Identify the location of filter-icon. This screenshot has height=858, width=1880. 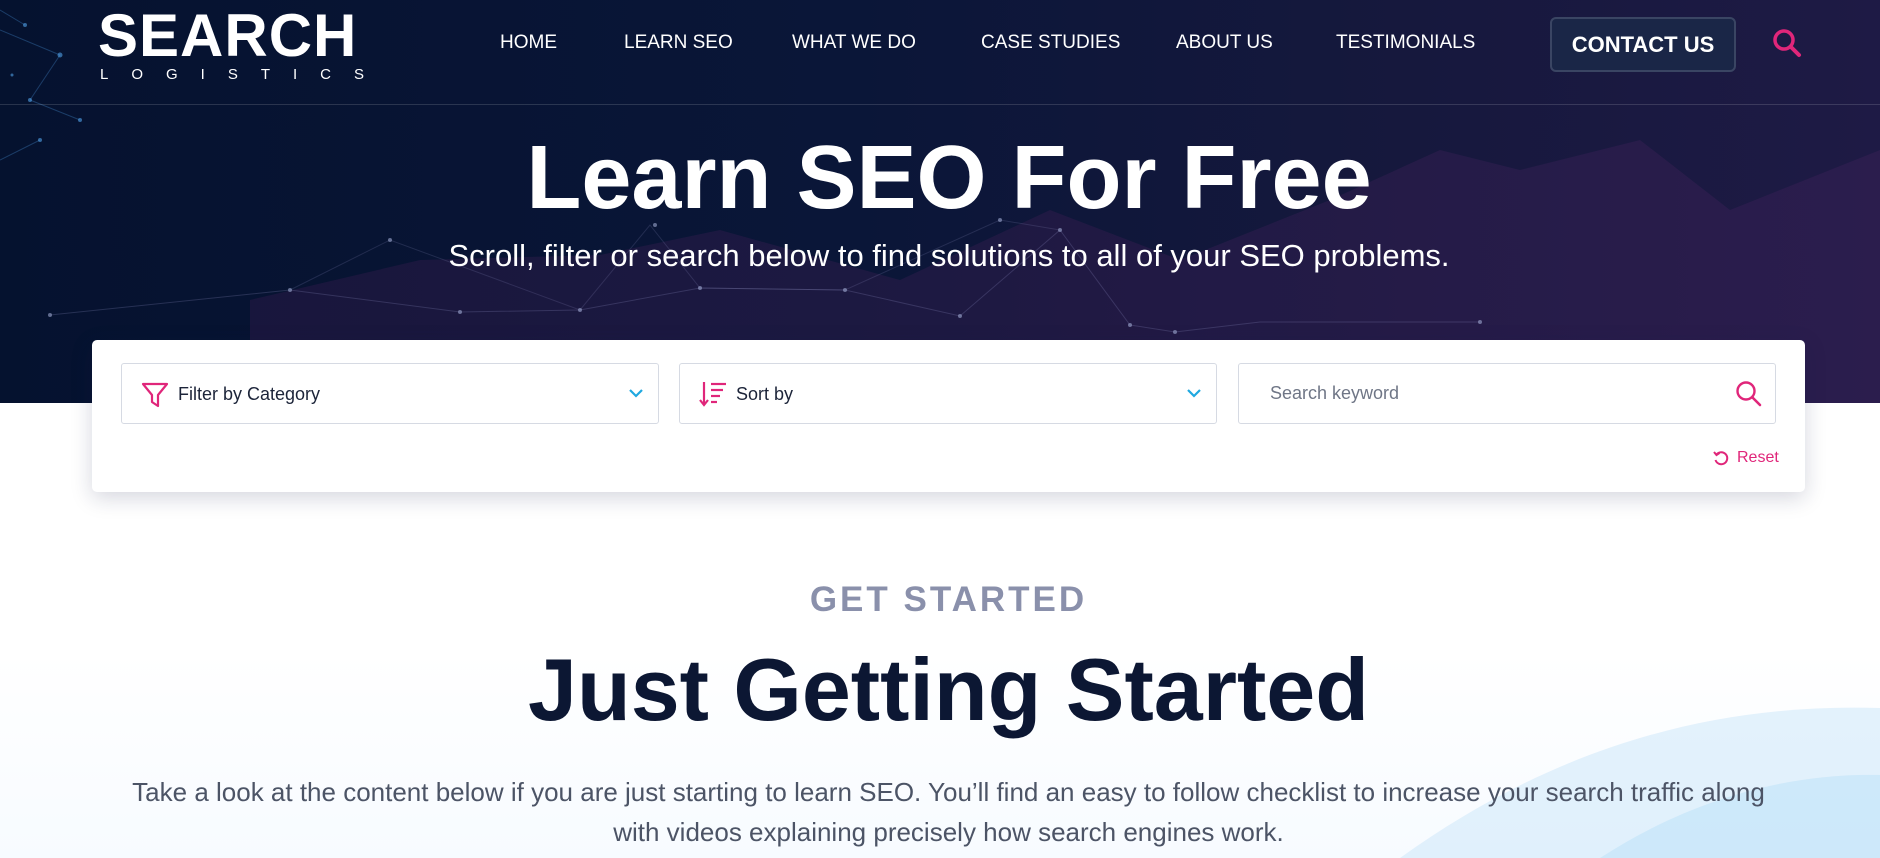
(155, 395).